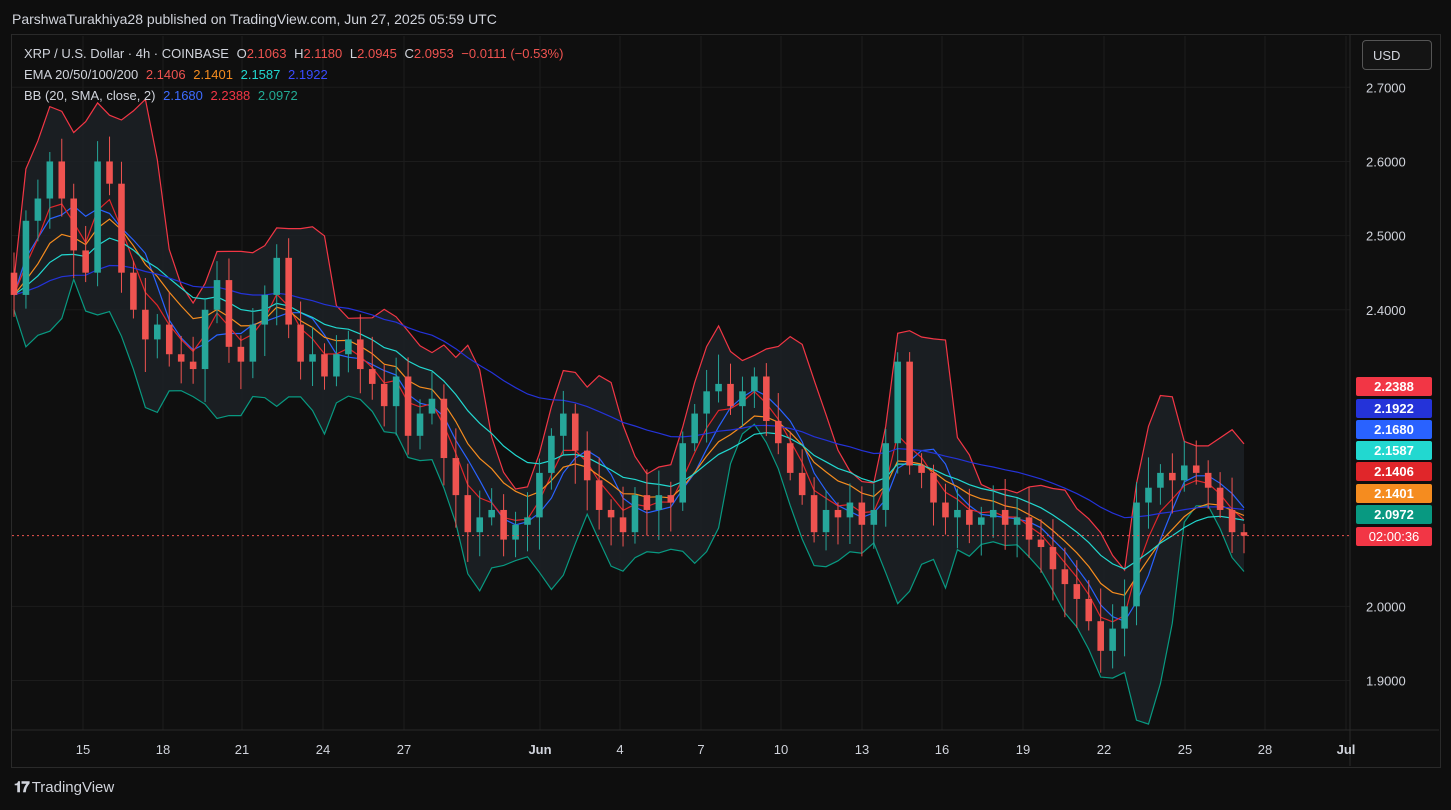 This screenshot has width=1451, height=810. What do you see at coordinates (1394, 471) in the screenshot?
I see `price-tag-label-ema20: 2.1406` at bounding box center [1394, 471].